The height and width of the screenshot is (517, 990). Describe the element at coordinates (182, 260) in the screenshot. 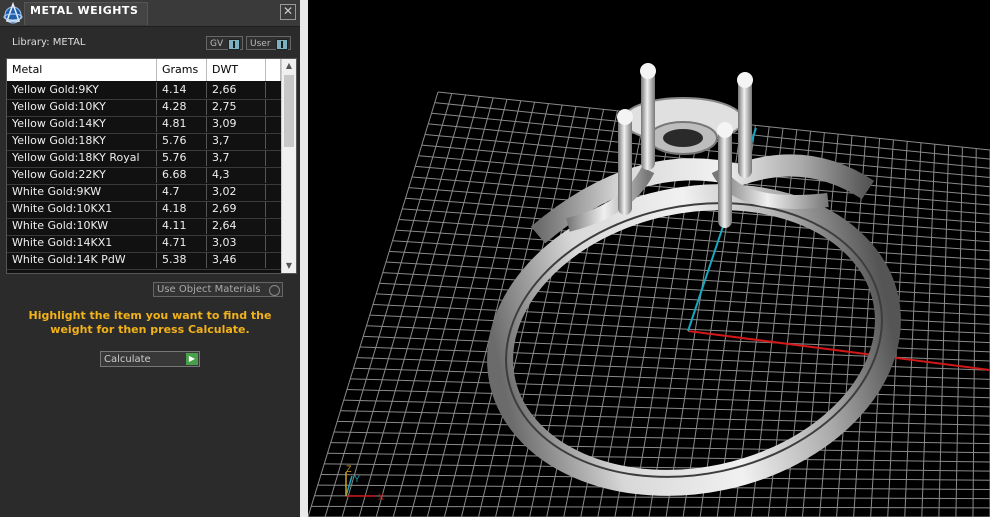

I see `grams-cell: 5.38` at that location.